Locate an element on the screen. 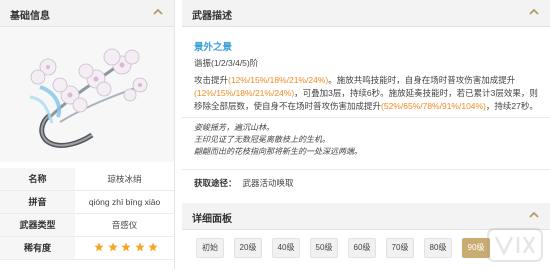 This screenshot has height=269, width=550. effect-text: ，持续27秒。 is located at coordinates (511, 106).